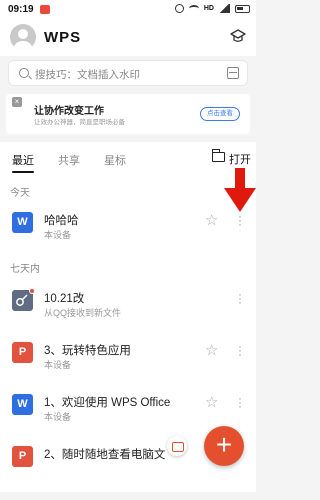  I want to click on app-header: WPS, so click(128, 38).